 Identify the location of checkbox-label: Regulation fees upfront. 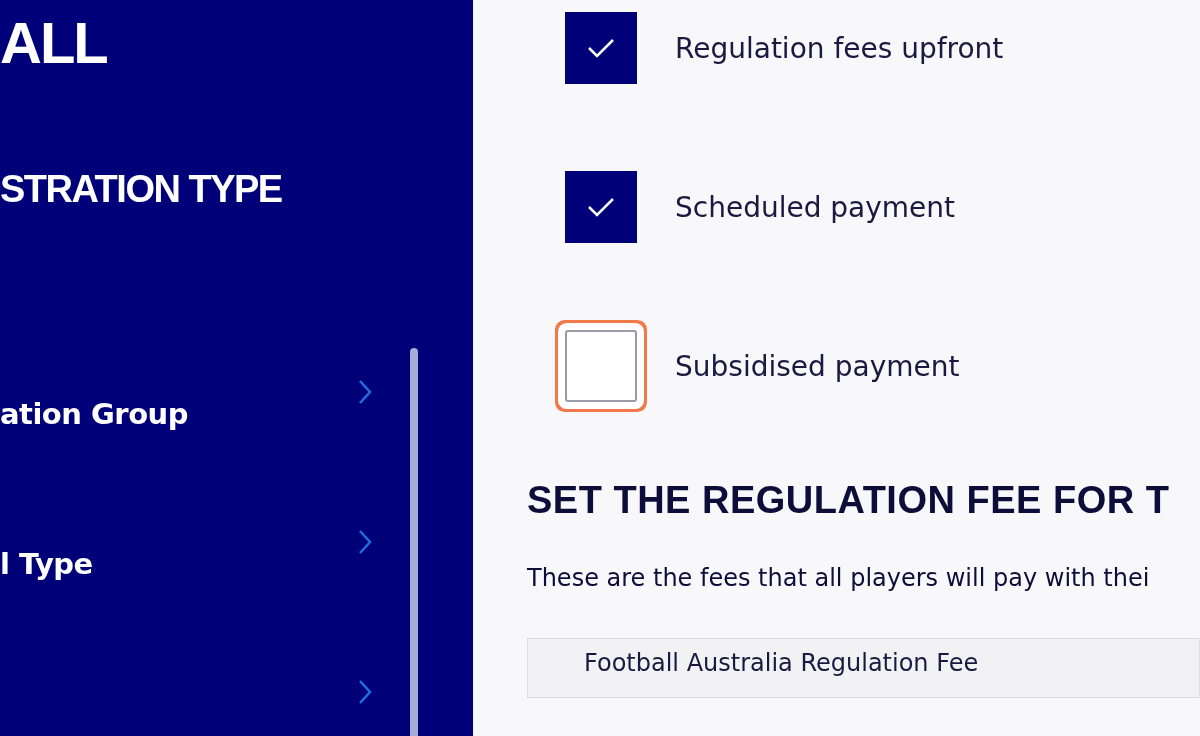
(839, 48).